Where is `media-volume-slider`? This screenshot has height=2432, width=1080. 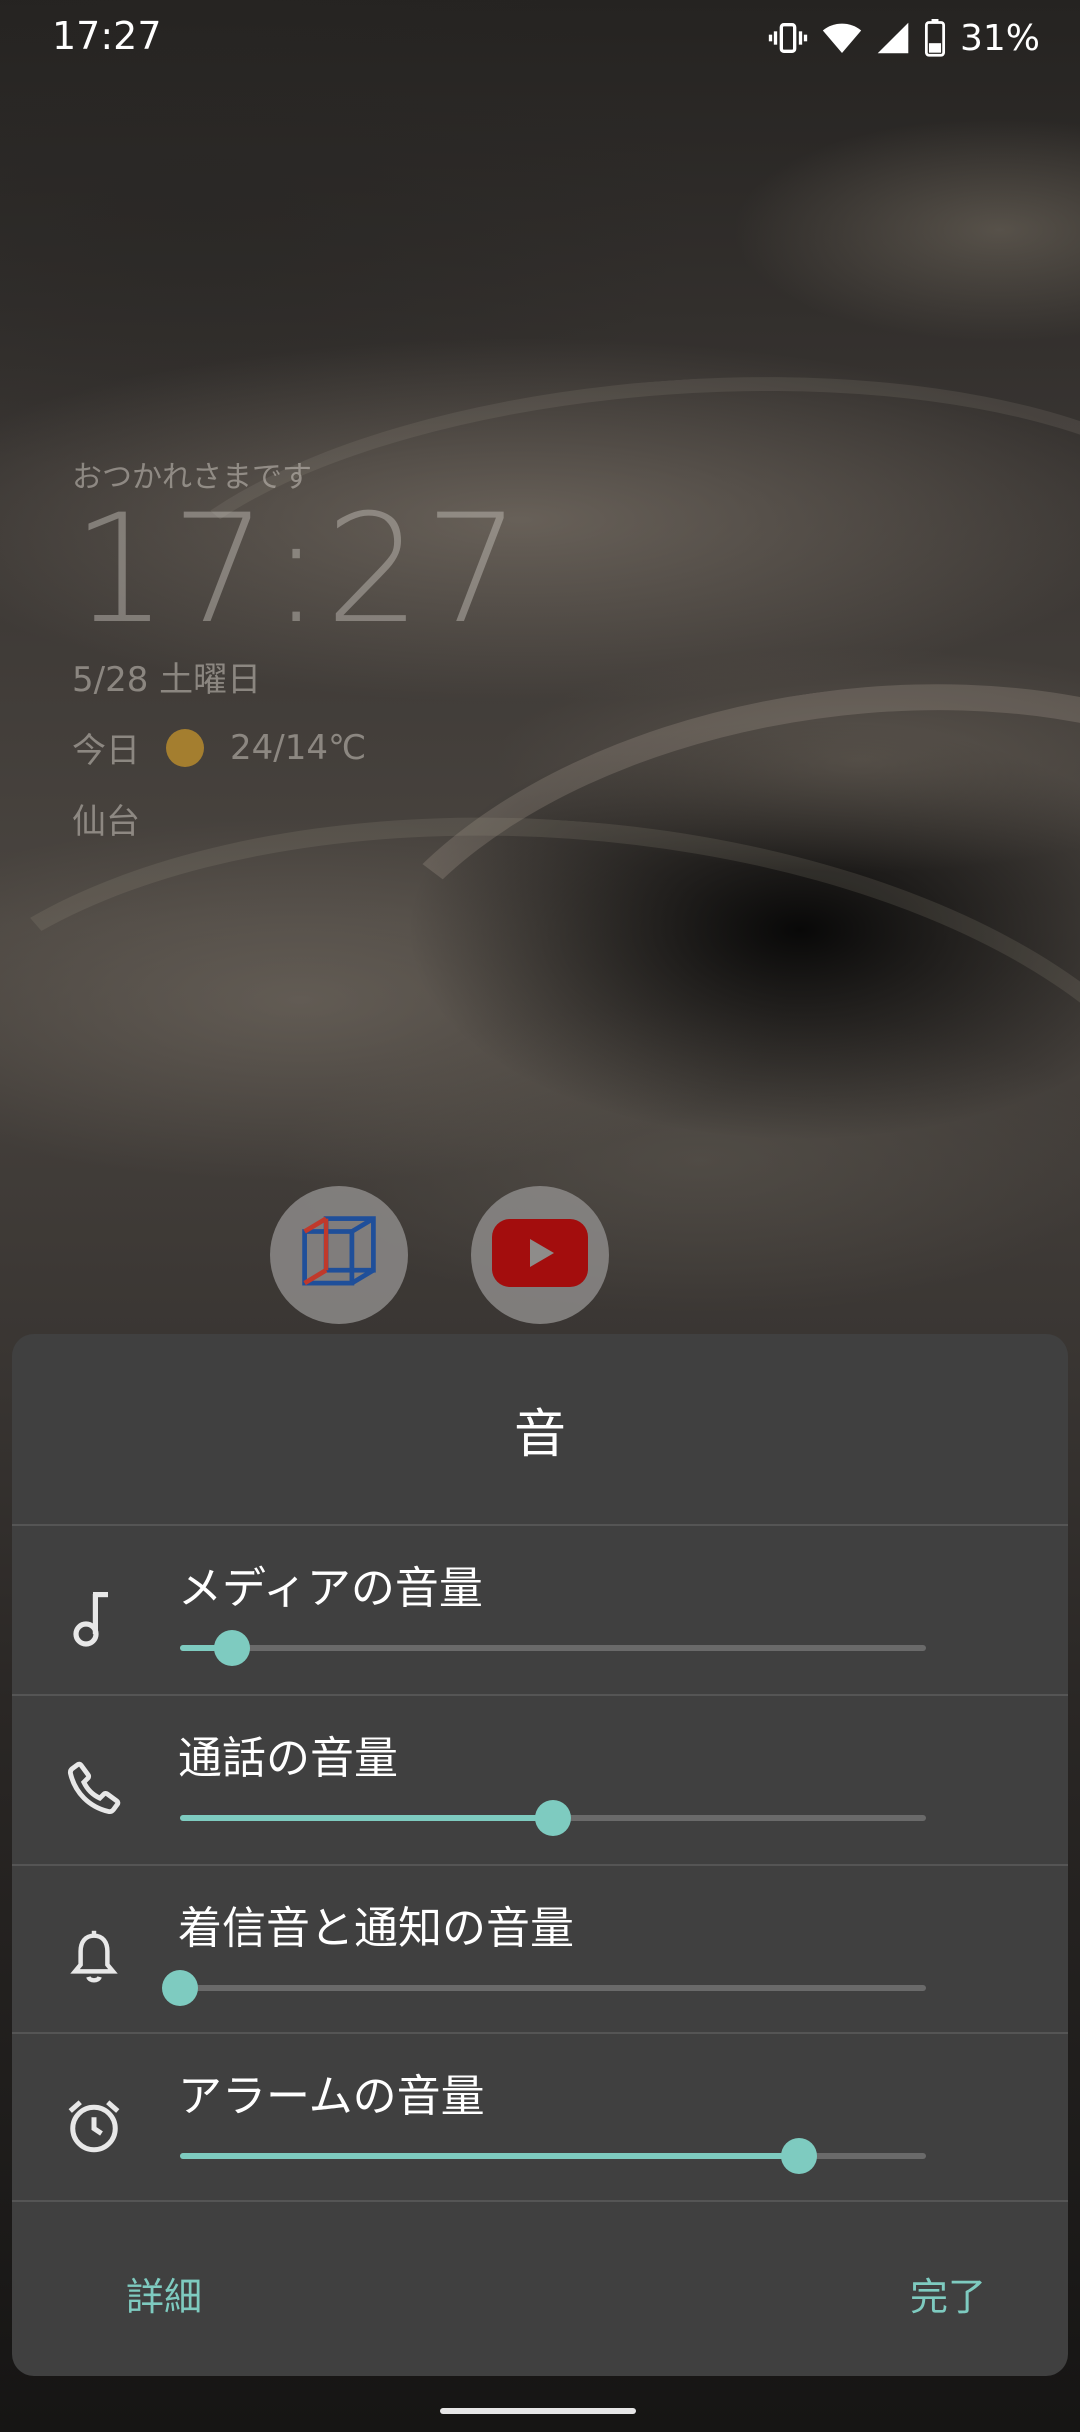
media-volume-slider is located at coordinates (553, 1648).